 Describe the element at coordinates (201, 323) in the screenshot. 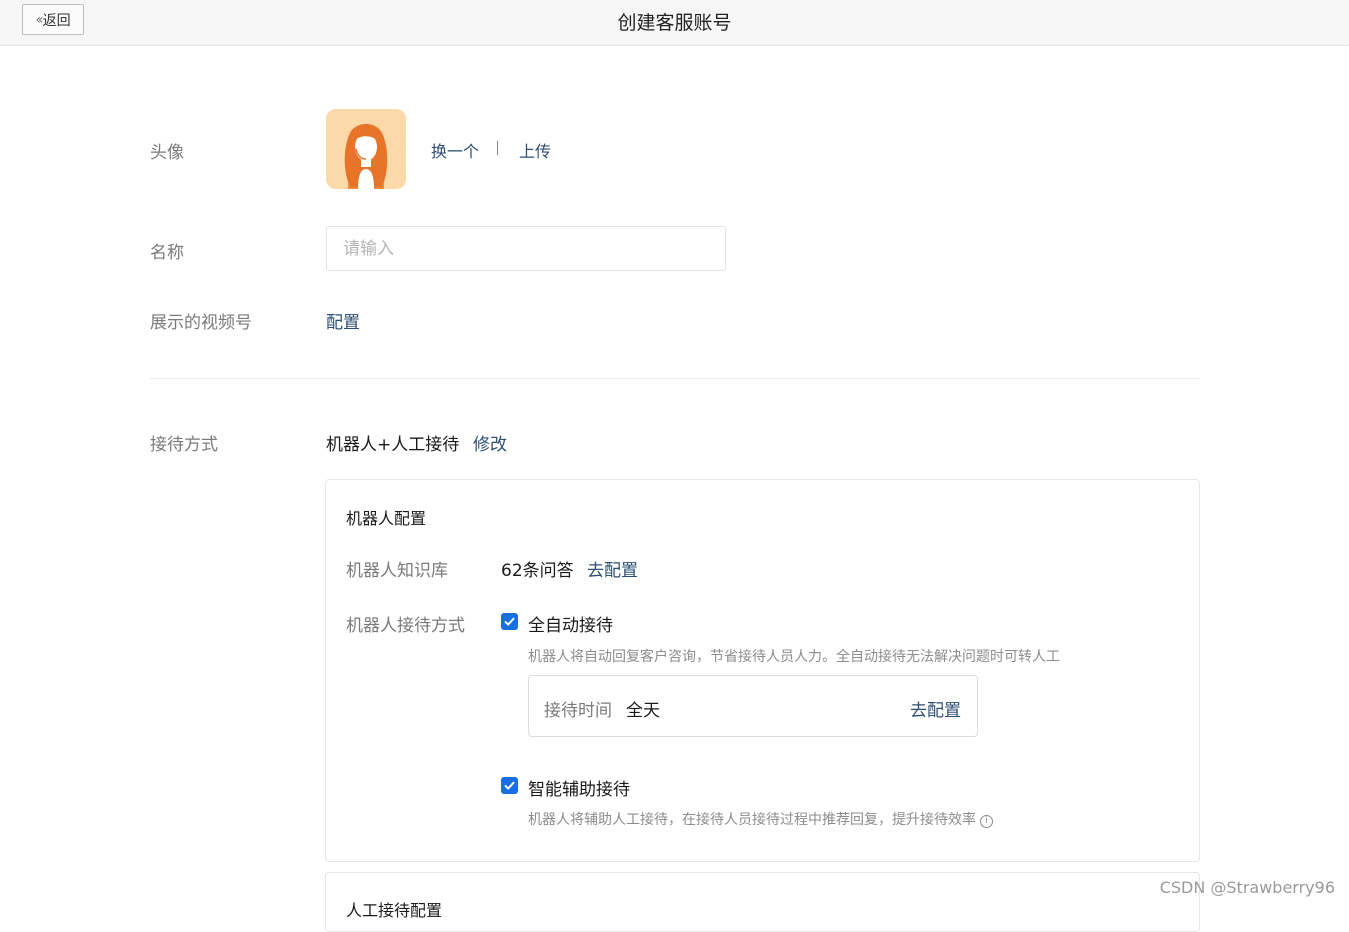

I see `video-account-label: 展示的视频号` at that location.